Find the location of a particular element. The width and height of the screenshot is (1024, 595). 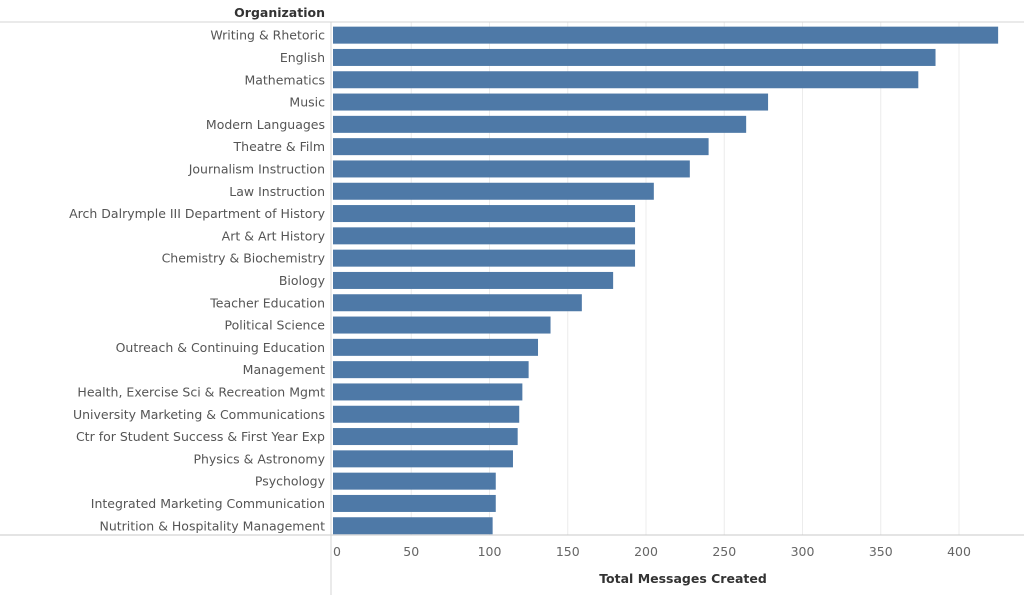

category-label: Arch Dalrymple III Department of History is located at coordinates (197, 213).